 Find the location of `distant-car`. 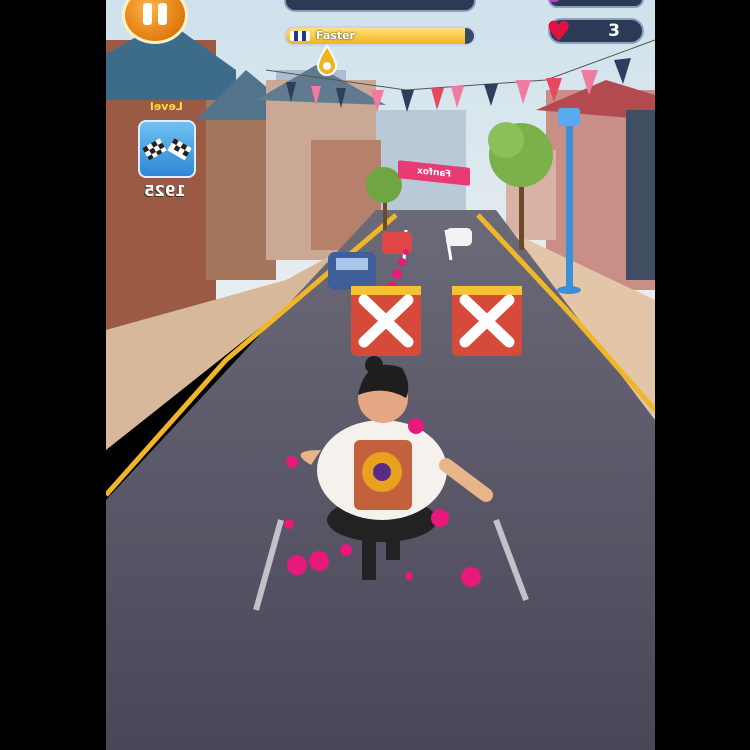

distant-car is located at coordinates (459, 237).